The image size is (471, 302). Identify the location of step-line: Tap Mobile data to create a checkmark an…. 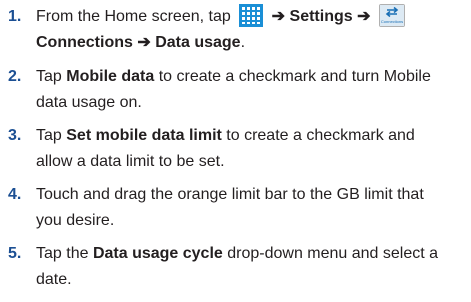
(252, 77).